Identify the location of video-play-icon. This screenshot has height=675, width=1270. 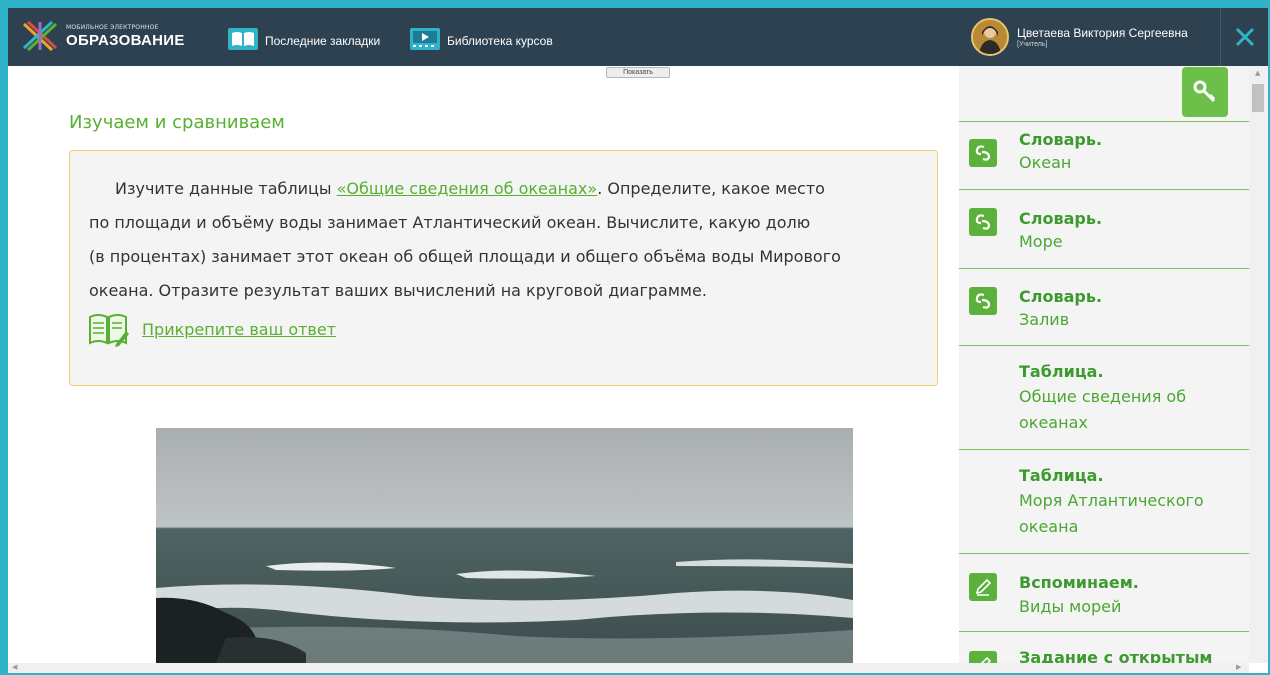
(425, 40).